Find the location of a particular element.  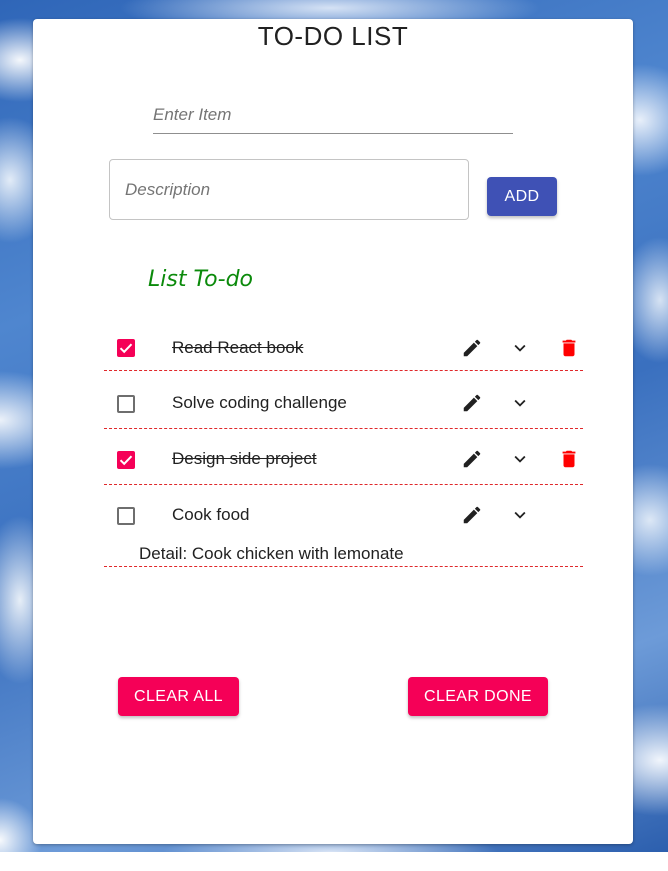

add-button: ADD is located at coordinates (522, 196).